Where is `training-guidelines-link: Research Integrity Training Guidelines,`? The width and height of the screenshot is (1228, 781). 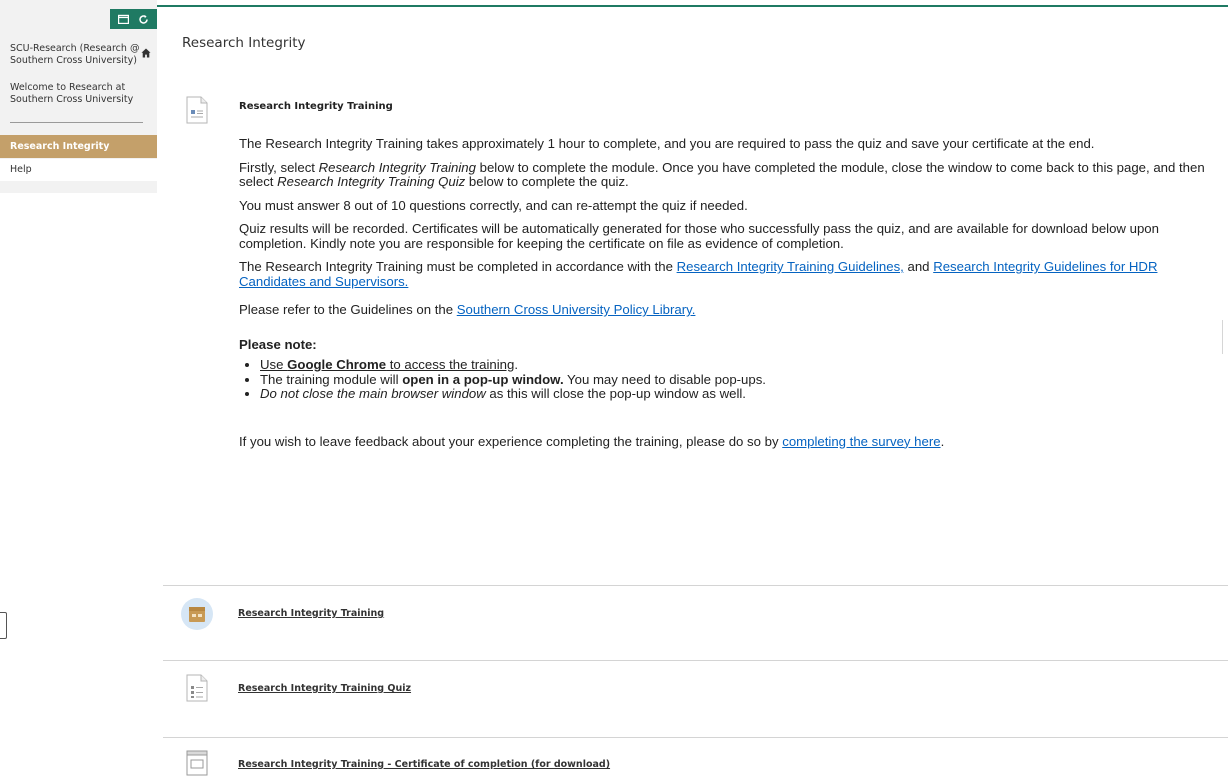
training-guidelines-link: Research Integrity Training Guidelines, is located at coordinates (790, 266).